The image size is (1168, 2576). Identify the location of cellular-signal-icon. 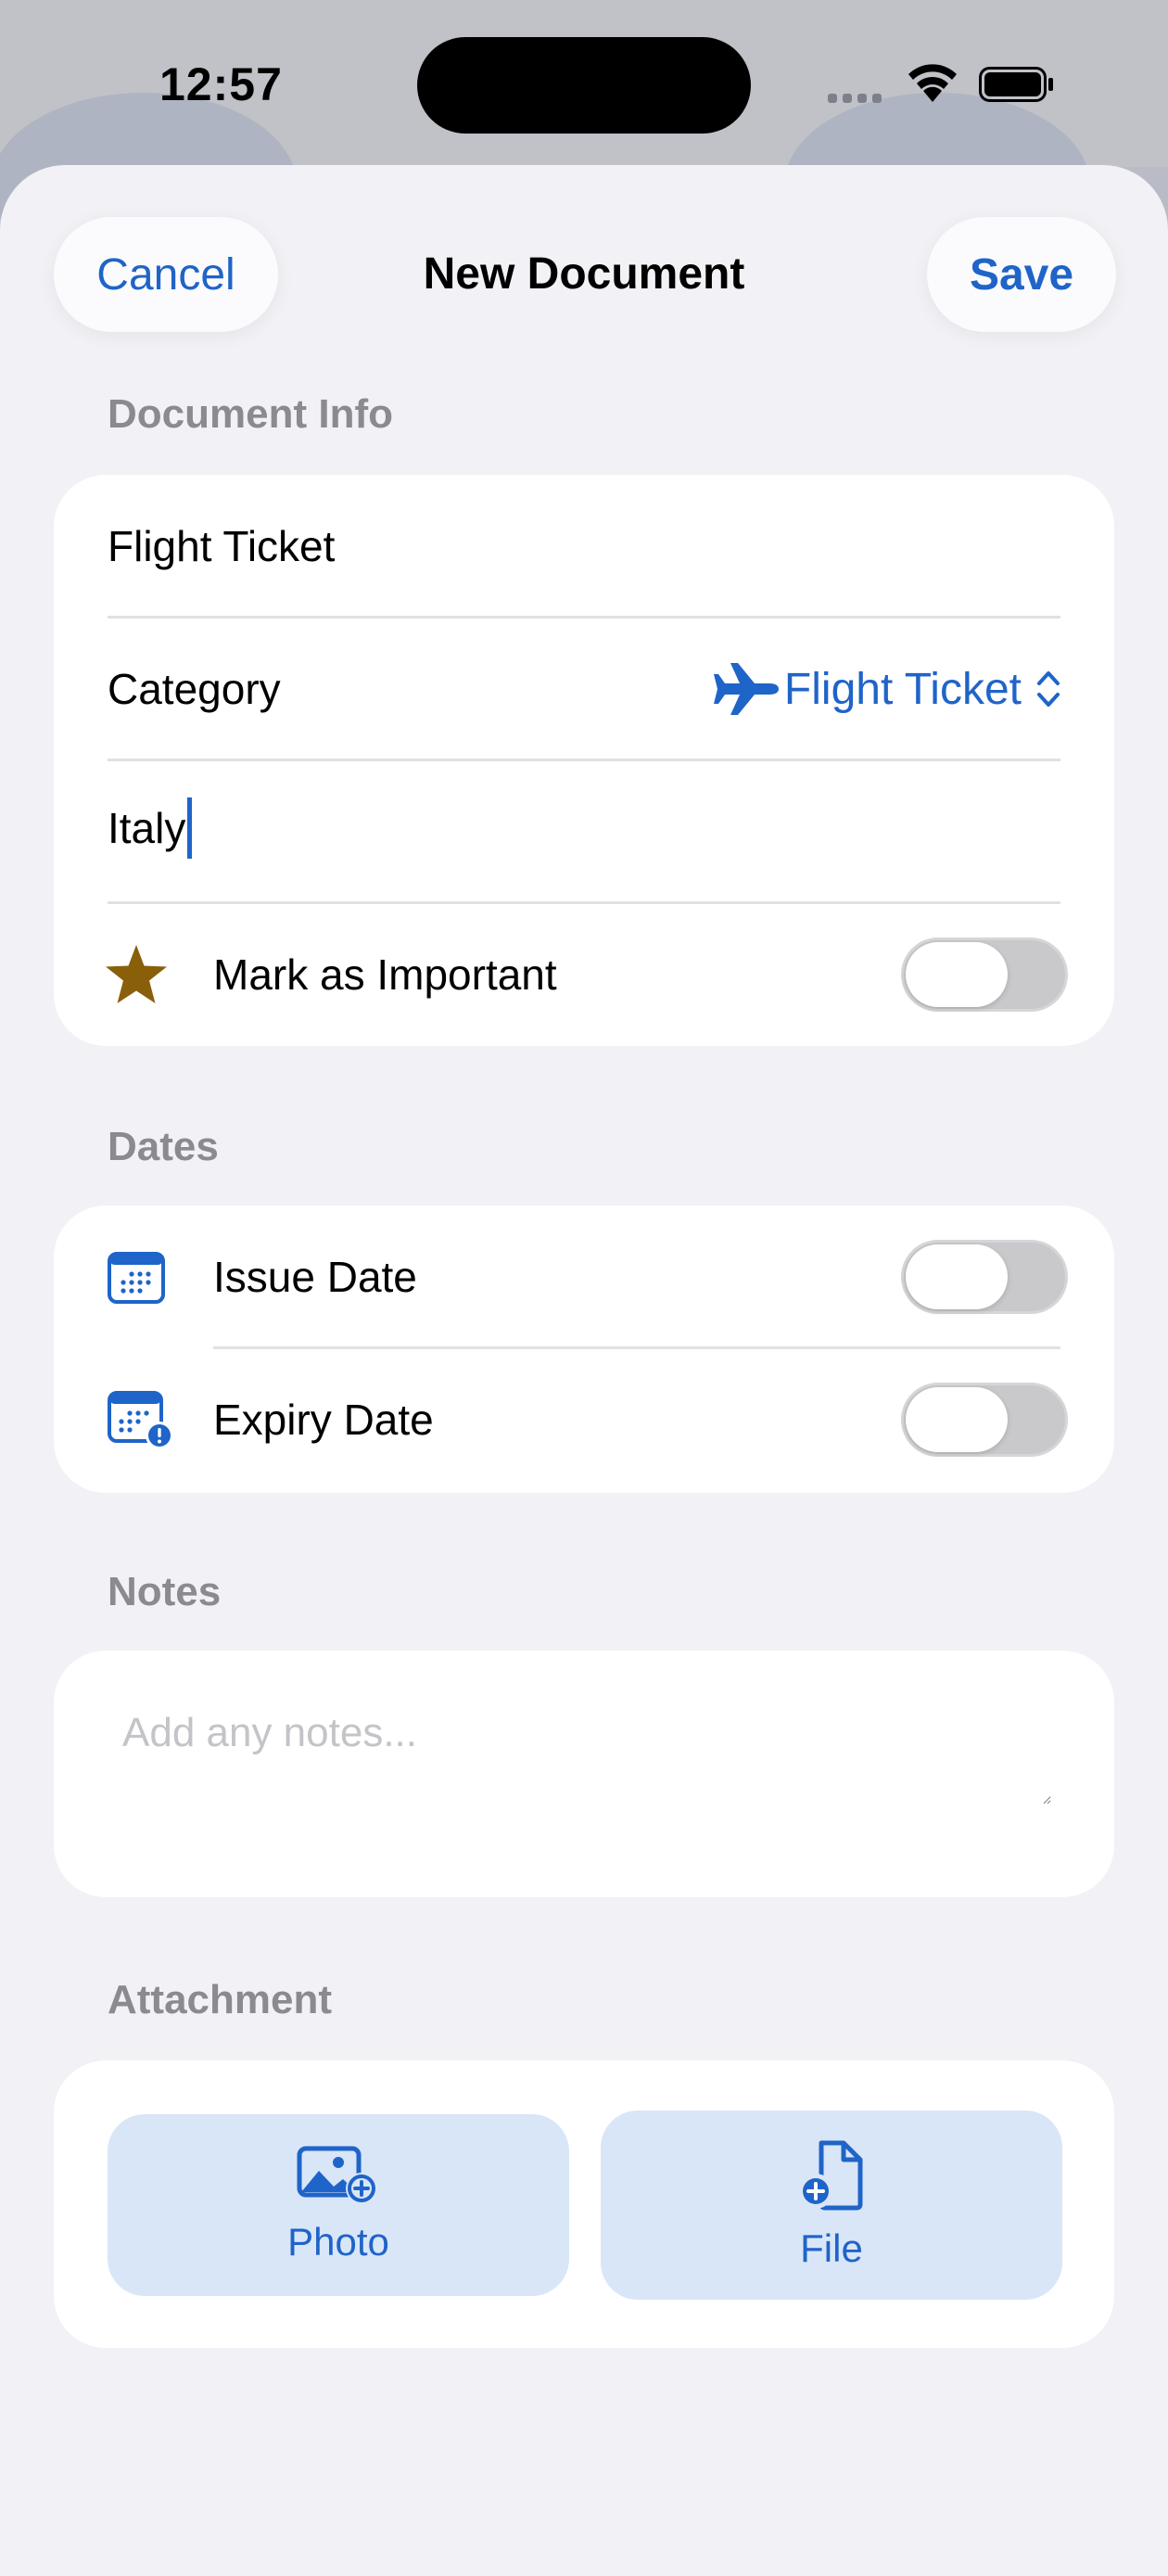
(857, 99).